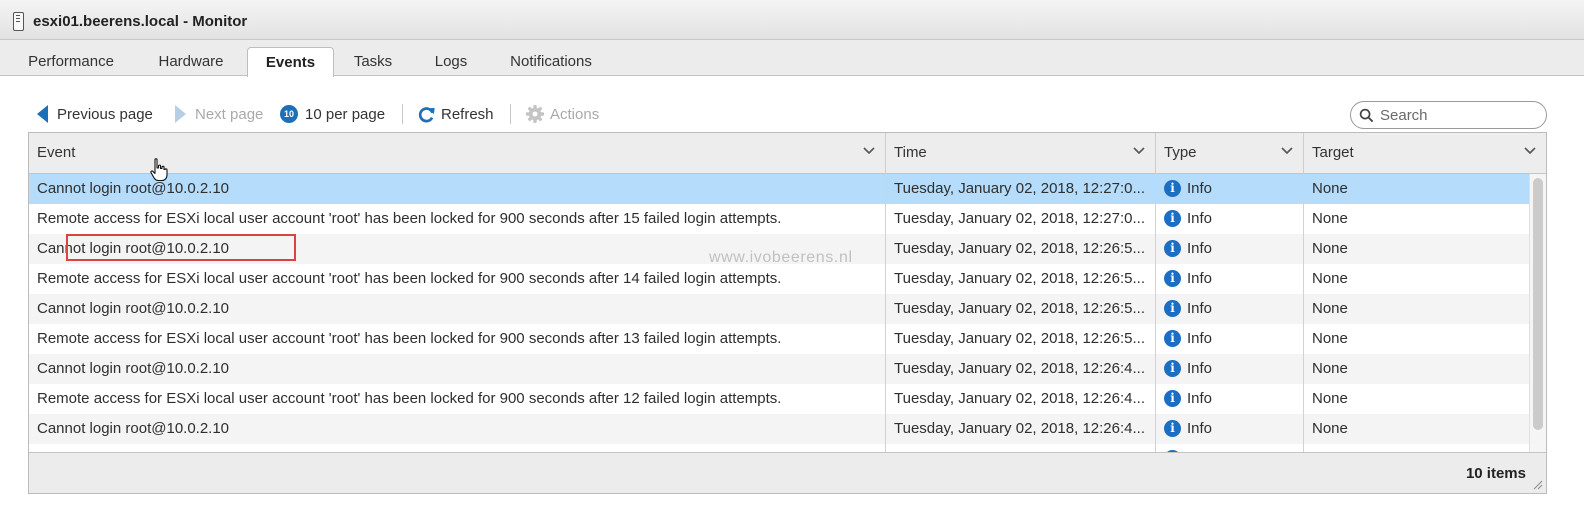  Describe the element at coordinates (289, 114) in the screenshot. I see `per-page-count-icon: 10` at that location.